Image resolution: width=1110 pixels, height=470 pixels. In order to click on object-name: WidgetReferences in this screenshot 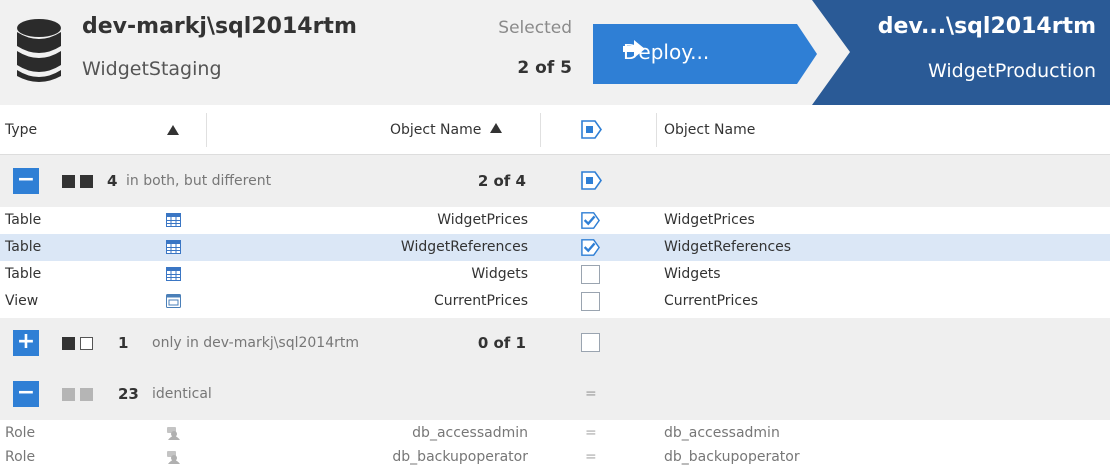, I will do `click(464, 247)`.